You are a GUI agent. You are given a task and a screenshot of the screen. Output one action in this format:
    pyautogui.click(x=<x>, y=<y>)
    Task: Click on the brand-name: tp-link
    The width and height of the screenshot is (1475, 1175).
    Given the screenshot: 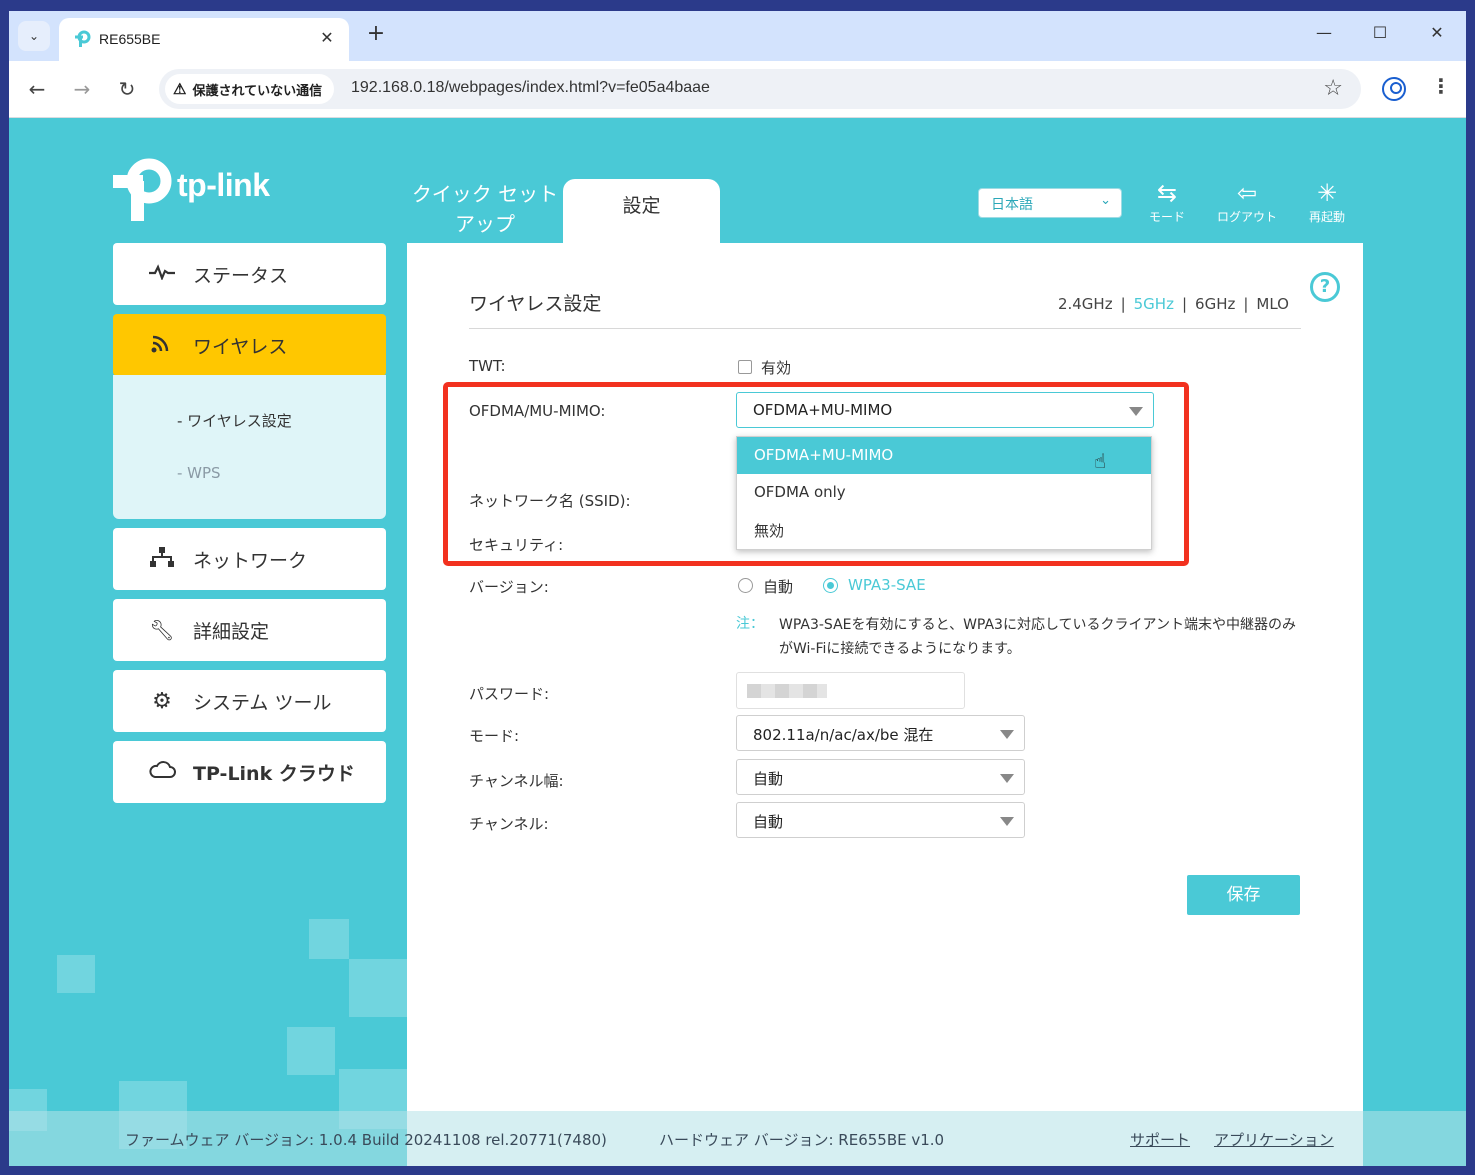 What is the action you would take?
    pyautogui.click(x=223, y=185)
    